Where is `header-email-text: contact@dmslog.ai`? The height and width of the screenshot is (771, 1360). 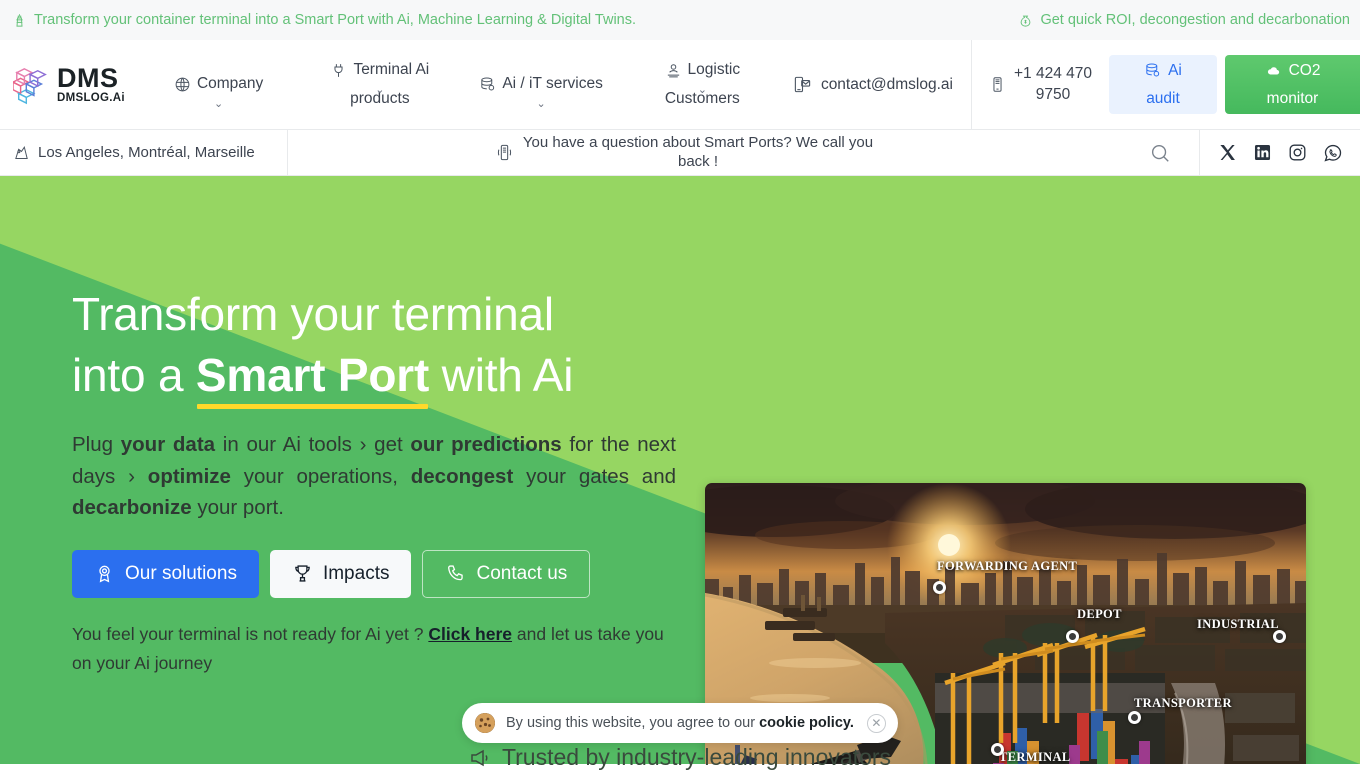
header-email-text: contact@dmslog.ai is located at coordinates (886, 84).